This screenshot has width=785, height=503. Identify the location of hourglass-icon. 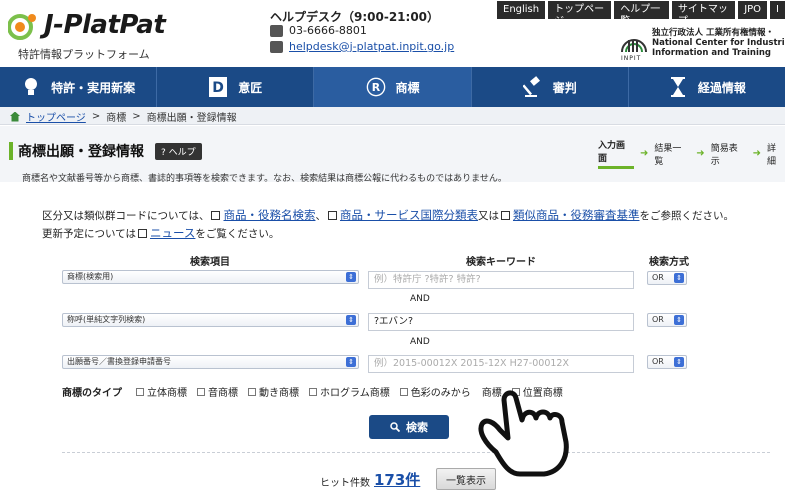
(677, 87).